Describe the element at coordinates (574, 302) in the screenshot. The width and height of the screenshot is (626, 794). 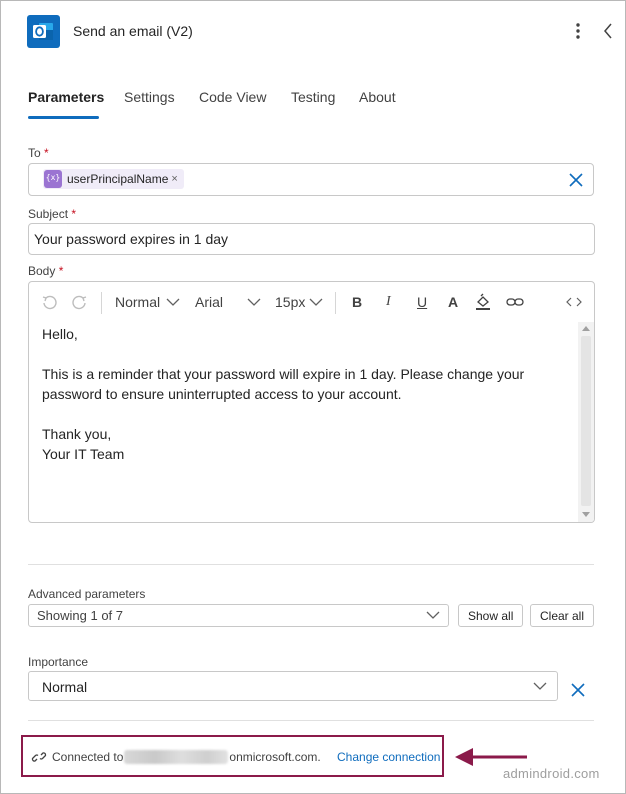
I see `code-view-icon` at that location.